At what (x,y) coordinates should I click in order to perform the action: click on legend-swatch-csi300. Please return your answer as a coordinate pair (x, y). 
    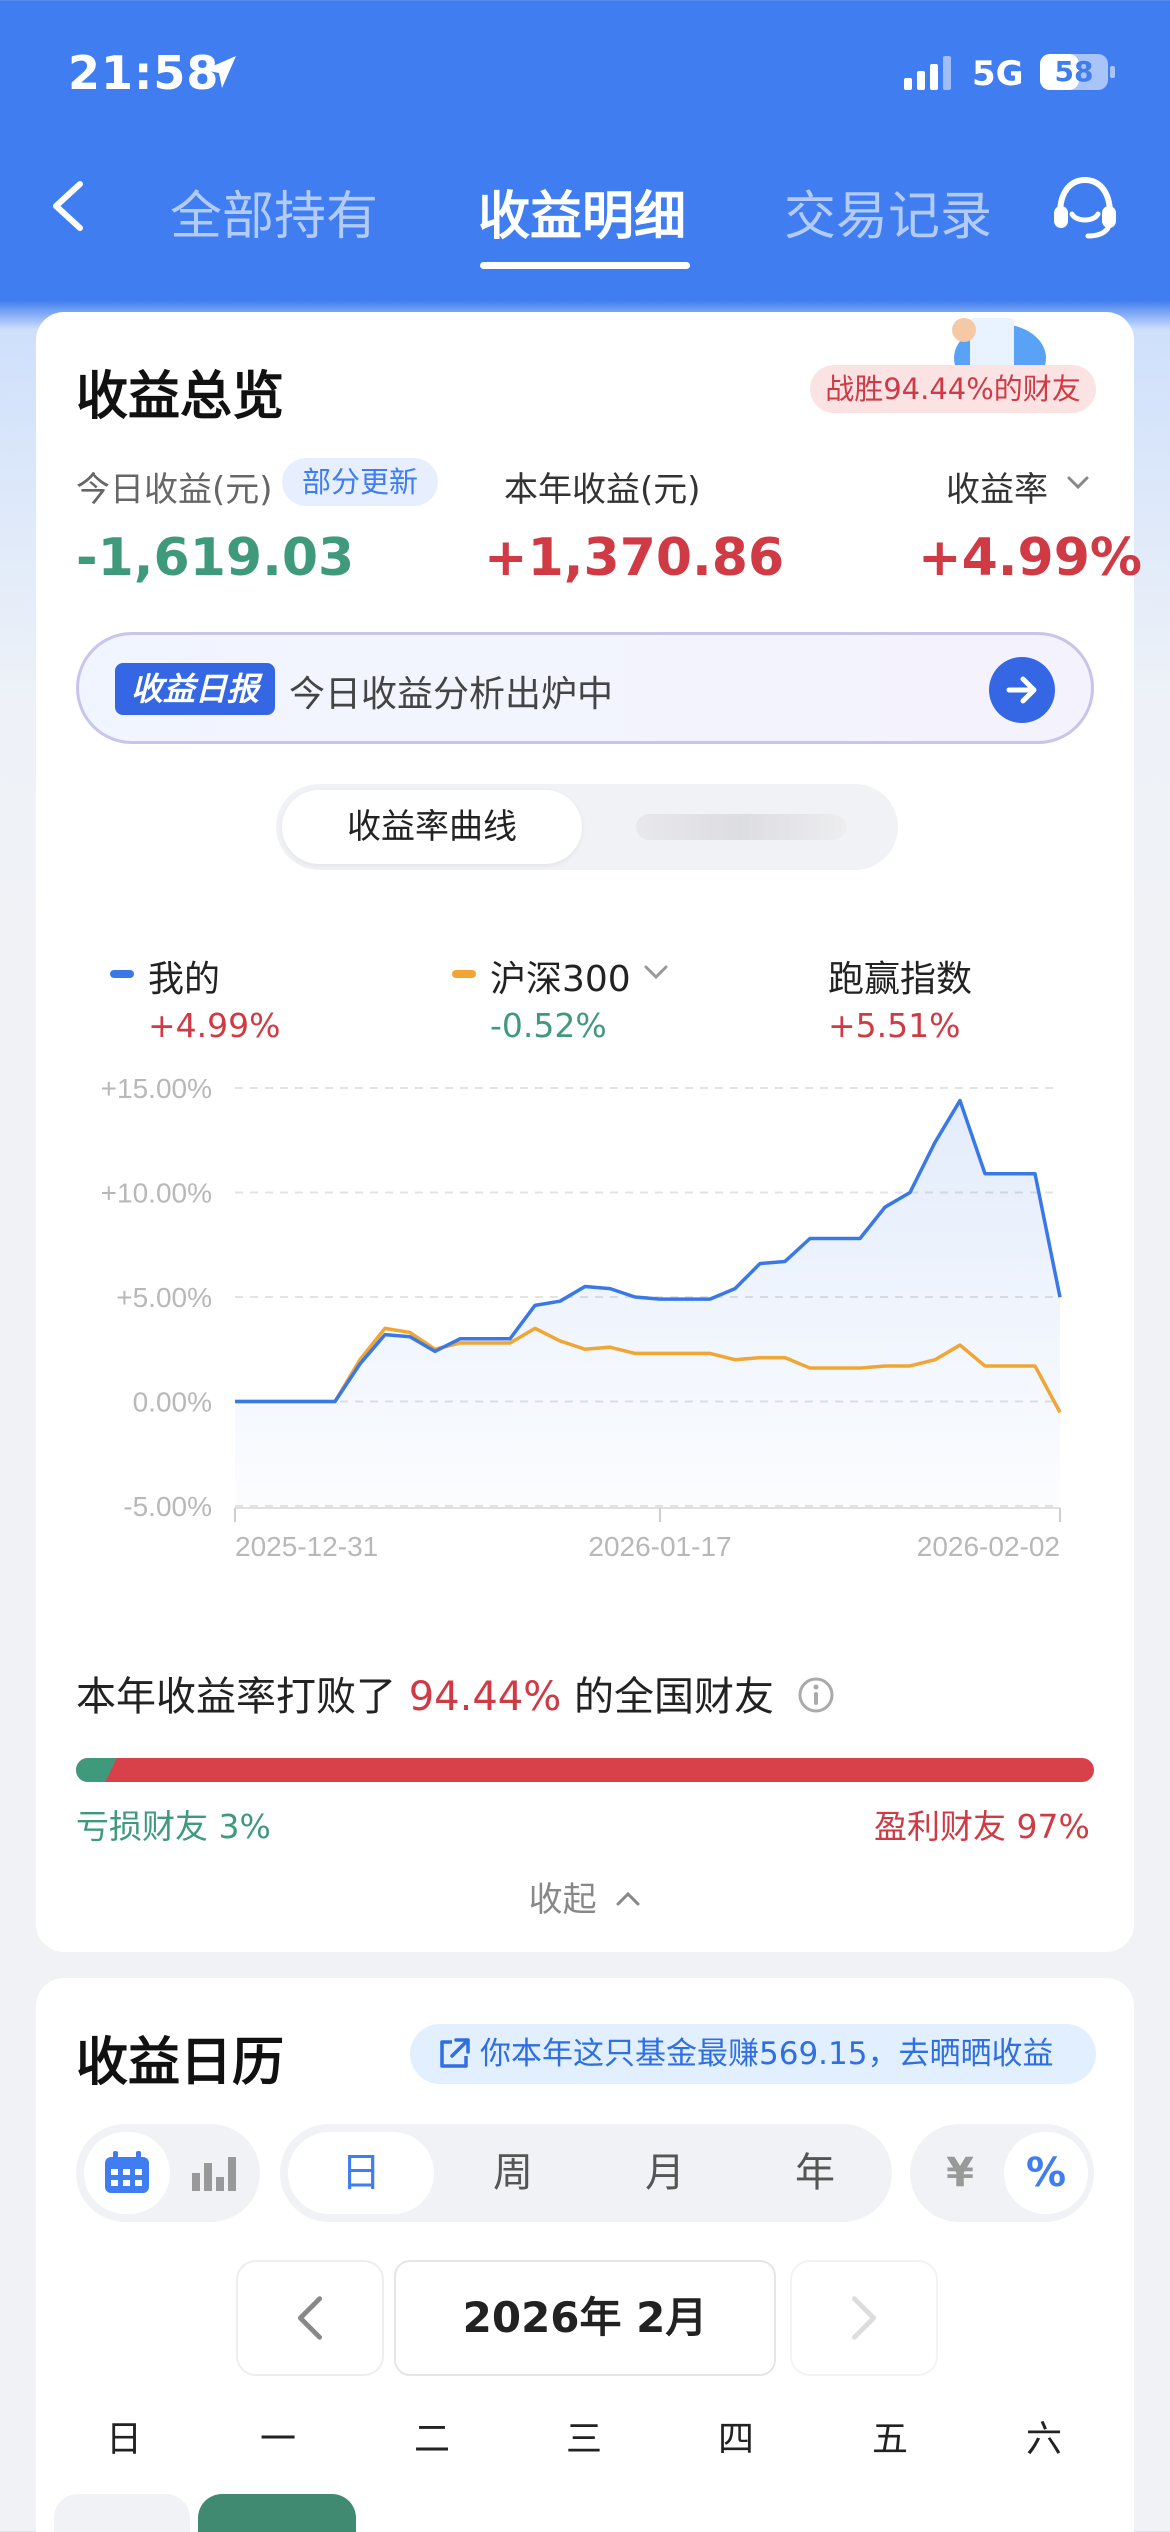
    Looking at the image, I should click on (464, 974).